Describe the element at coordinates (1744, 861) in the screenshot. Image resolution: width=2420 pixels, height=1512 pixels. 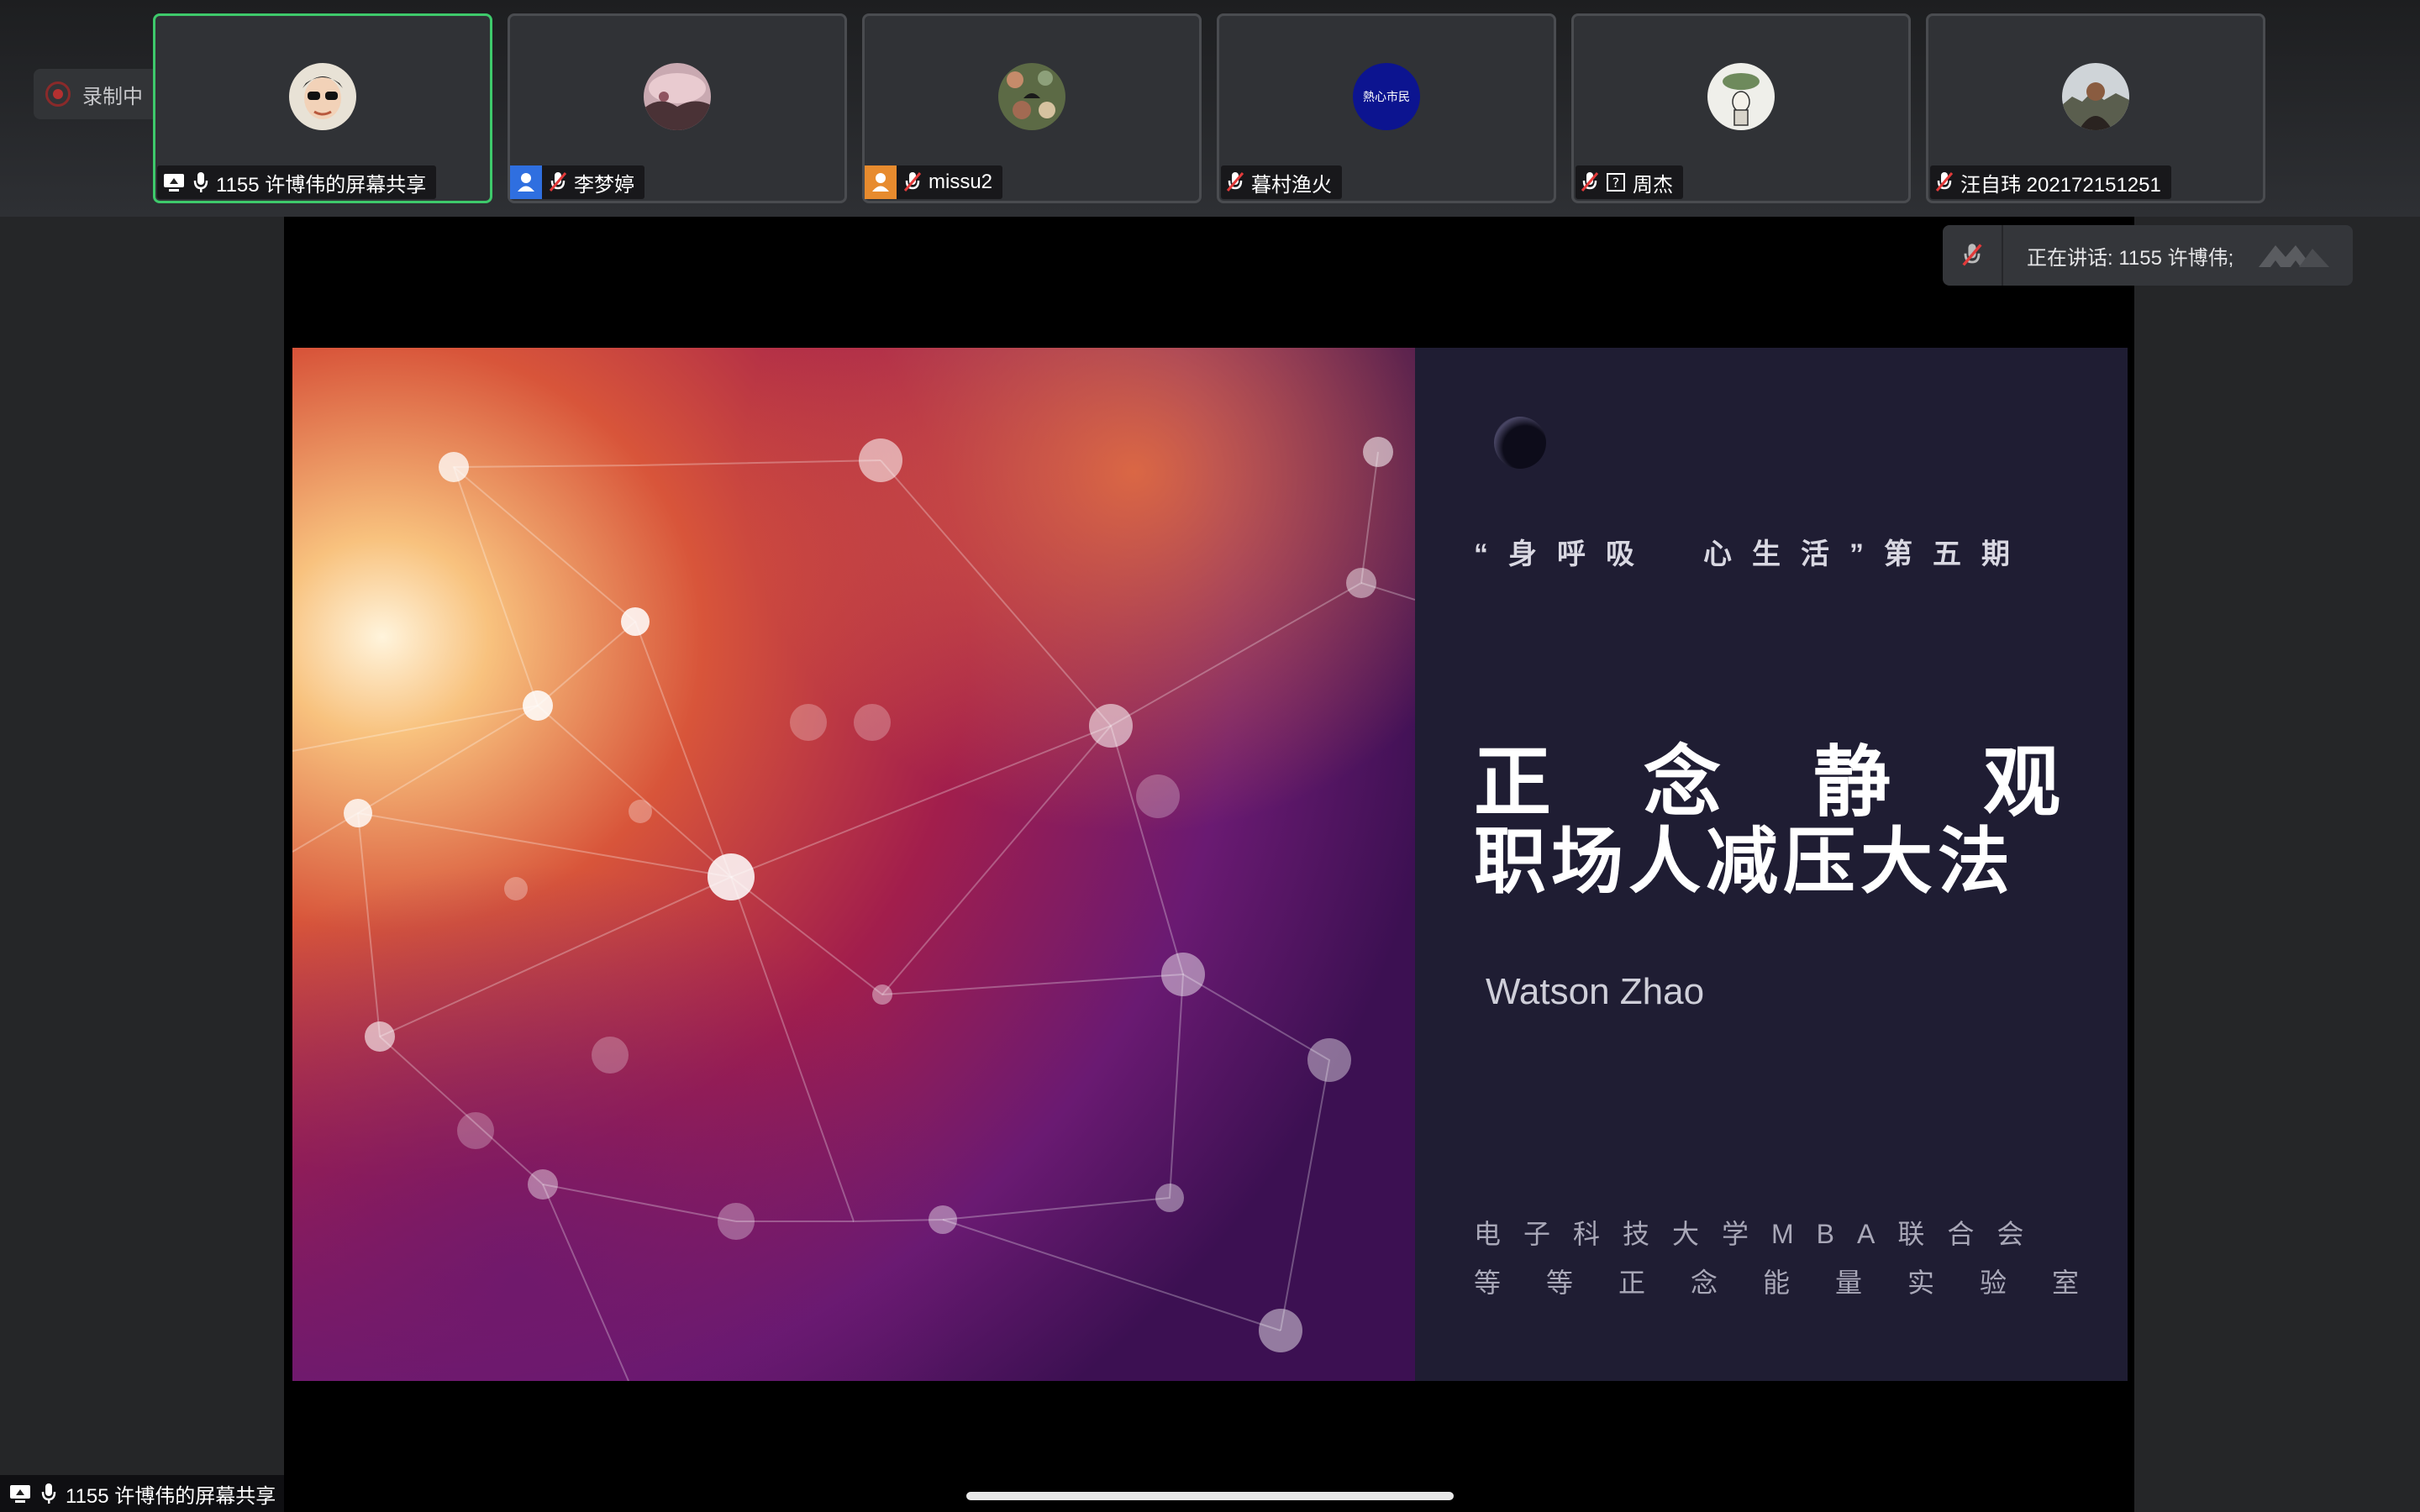
I see `slide-title-line-2: 职场人减压大法` at that location.